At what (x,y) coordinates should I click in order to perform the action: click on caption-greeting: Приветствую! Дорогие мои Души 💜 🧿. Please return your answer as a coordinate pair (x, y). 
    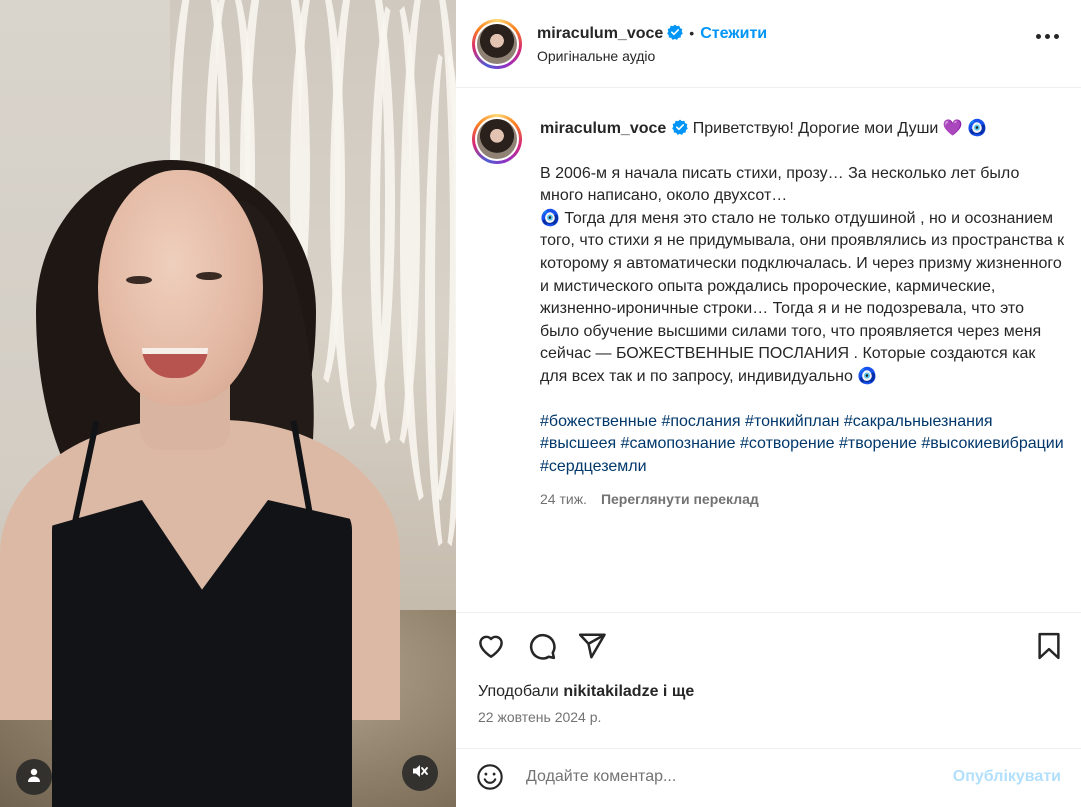
    Looking at the image, I should click on (840, 128).